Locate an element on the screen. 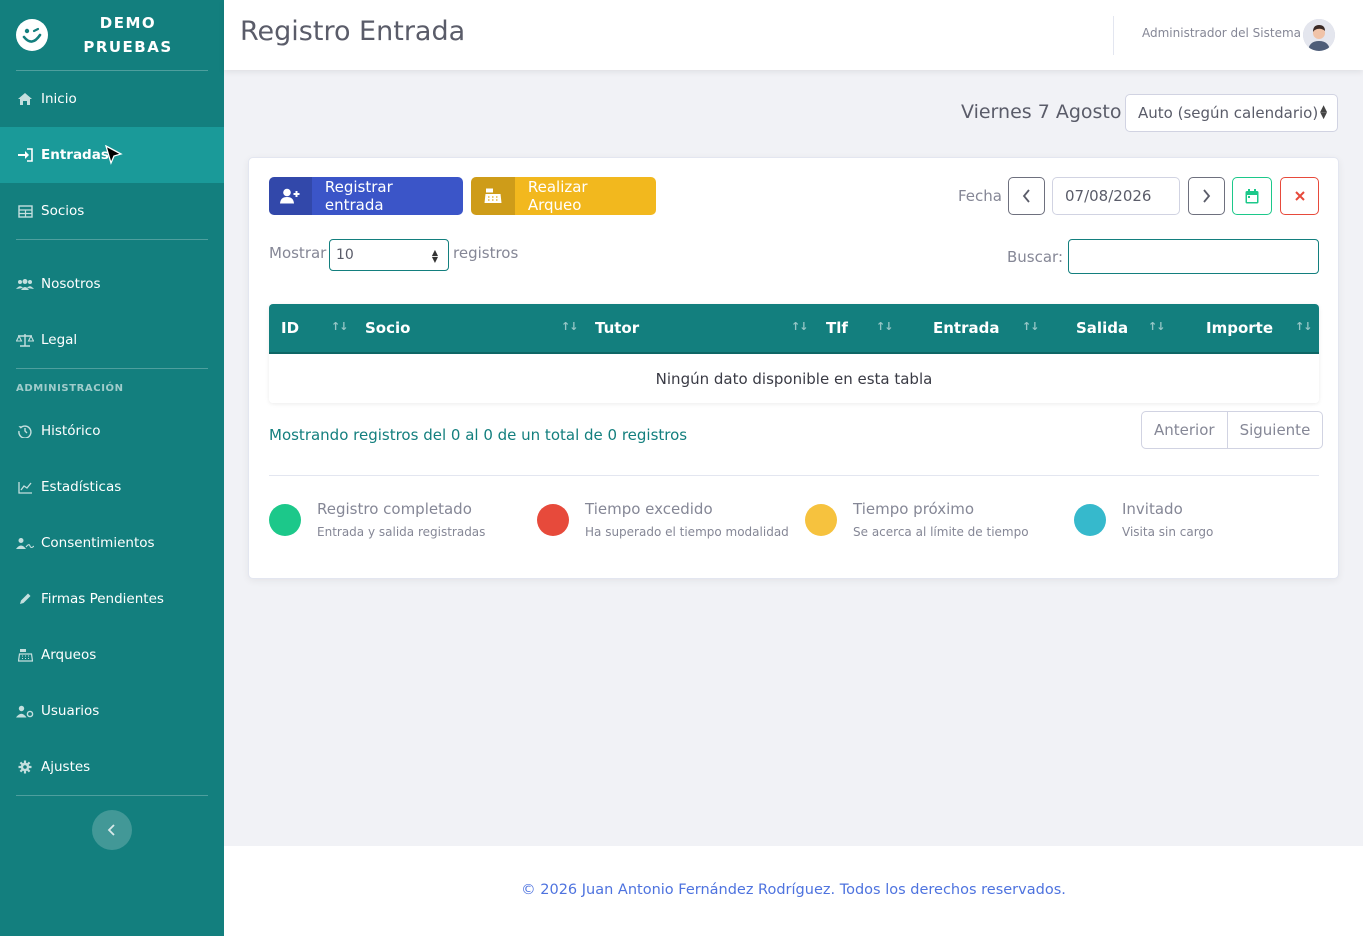 Image resolution: width=1363 pixels, height=936 pixels. legend-subtitle: Visita sin cargo is located at coordinates (1168, 532).